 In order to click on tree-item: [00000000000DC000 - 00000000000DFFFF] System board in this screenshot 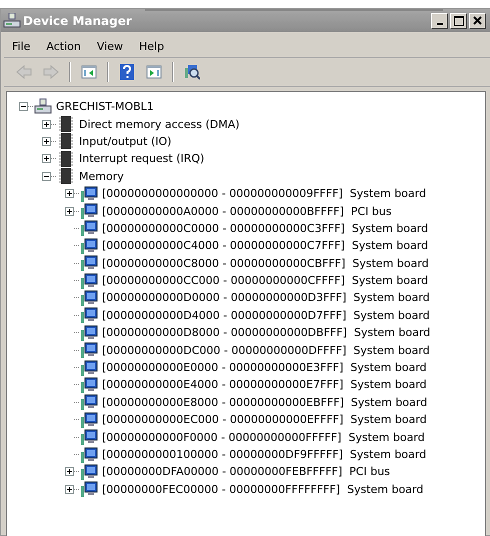, I will do `click(266, 350)`.